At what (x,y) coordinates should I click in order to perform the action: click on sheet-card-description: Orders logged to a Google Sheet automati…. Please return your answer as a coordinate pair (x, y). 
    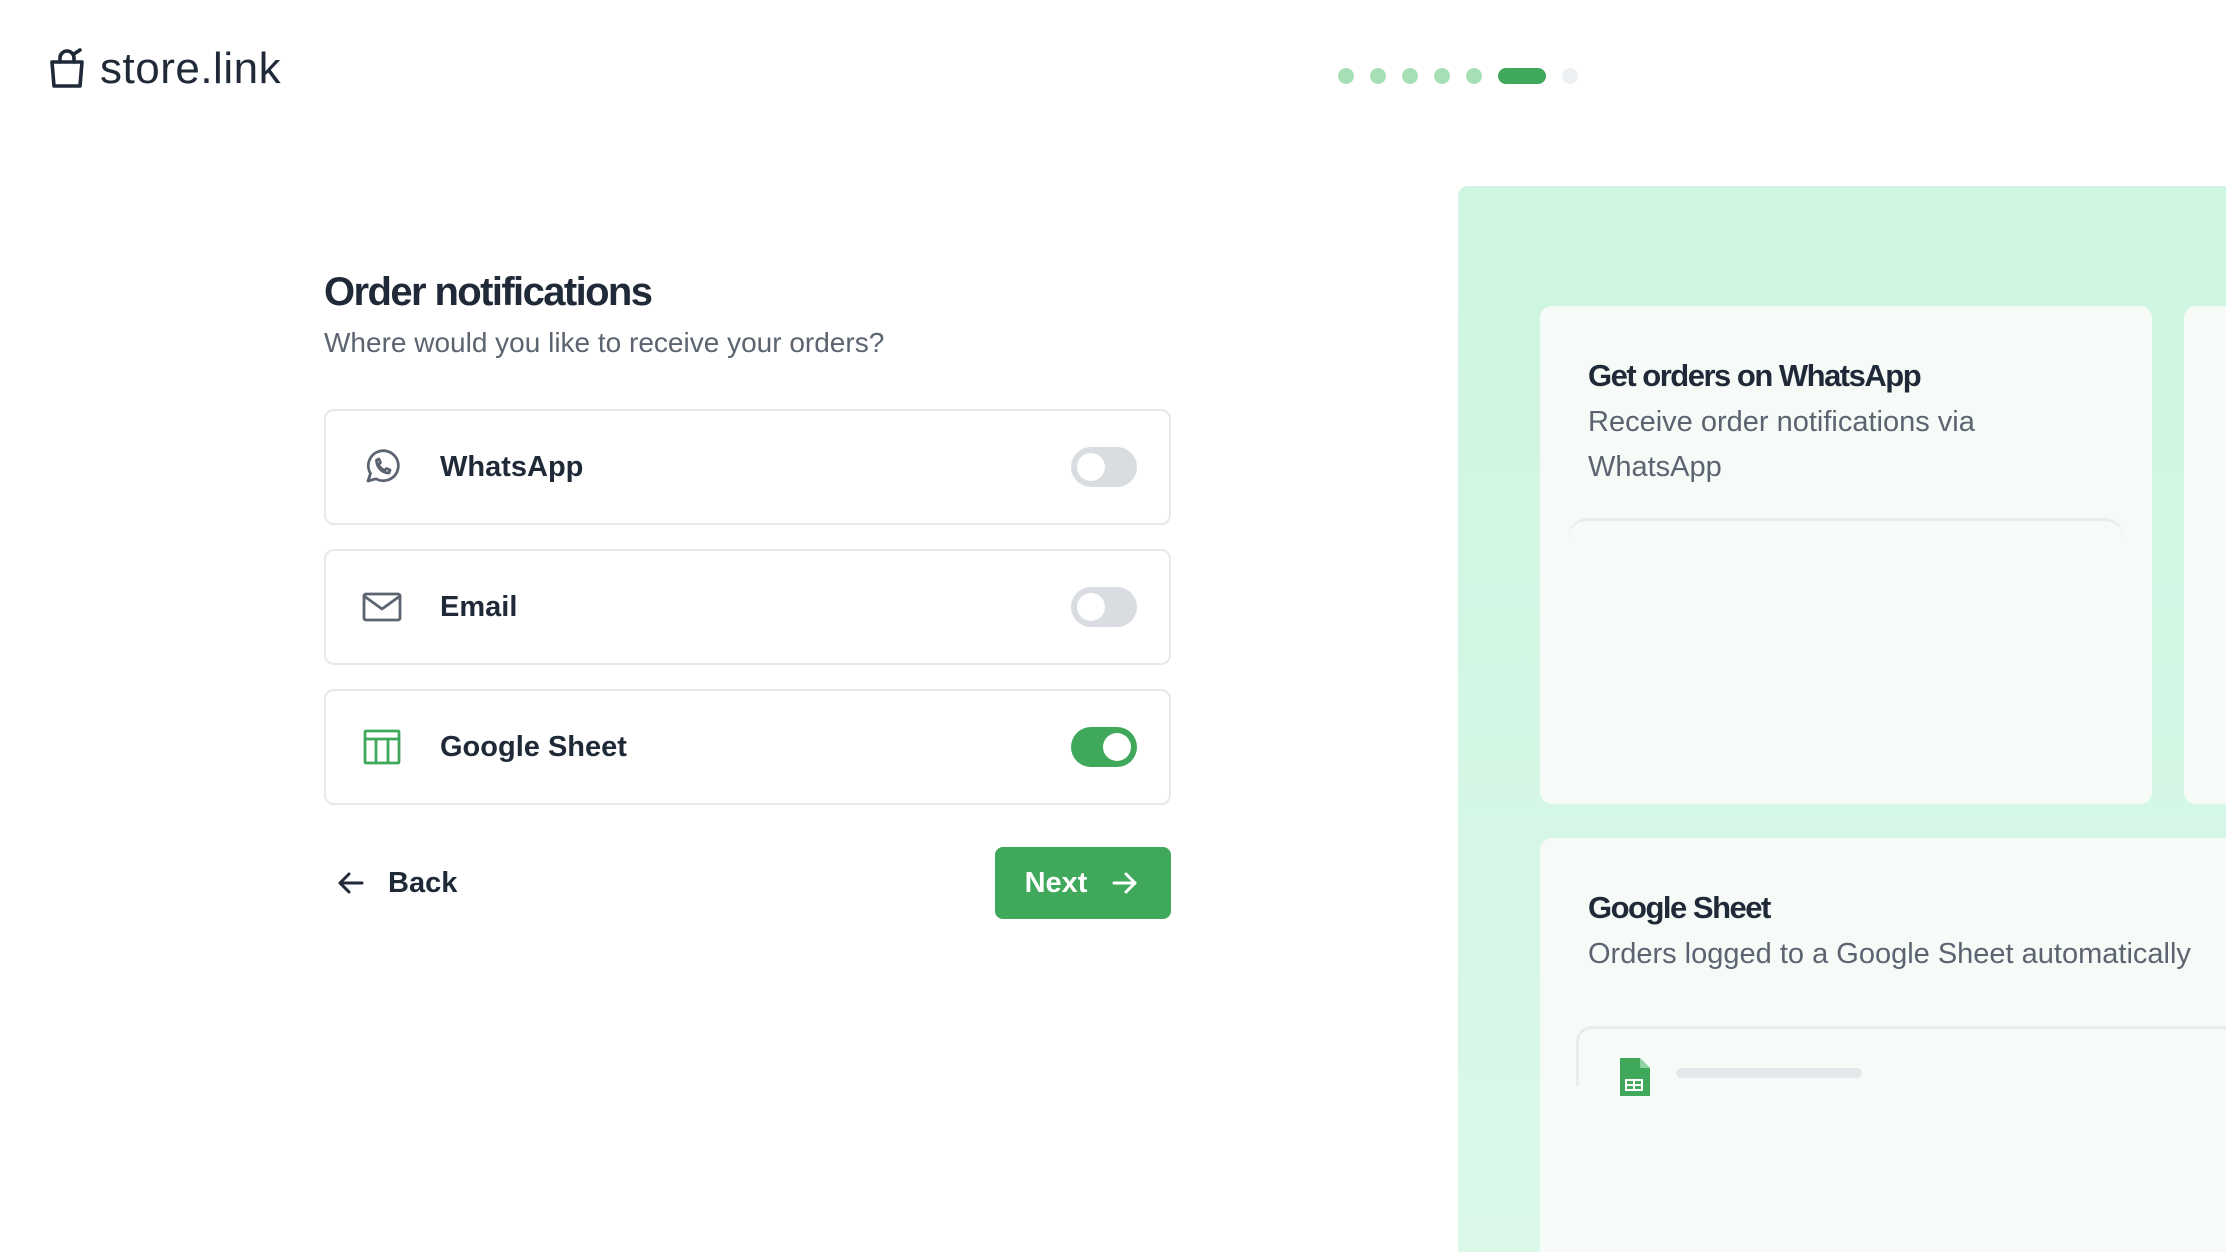
    Looking at the image, I should click on (1889, 954).